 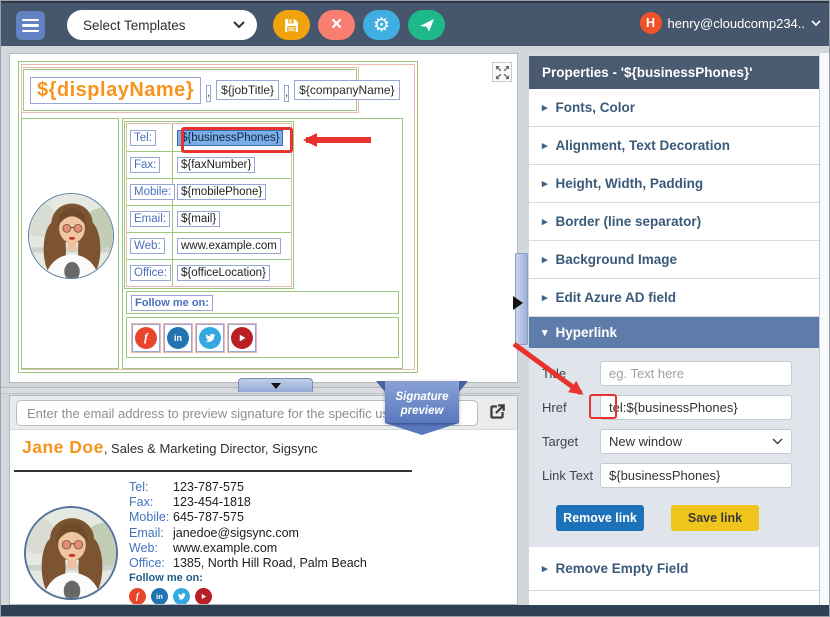 What do you see at coordinates (560, 441) in the screenshot?
I see `target-label: Target` at bounding box center [560, 441].